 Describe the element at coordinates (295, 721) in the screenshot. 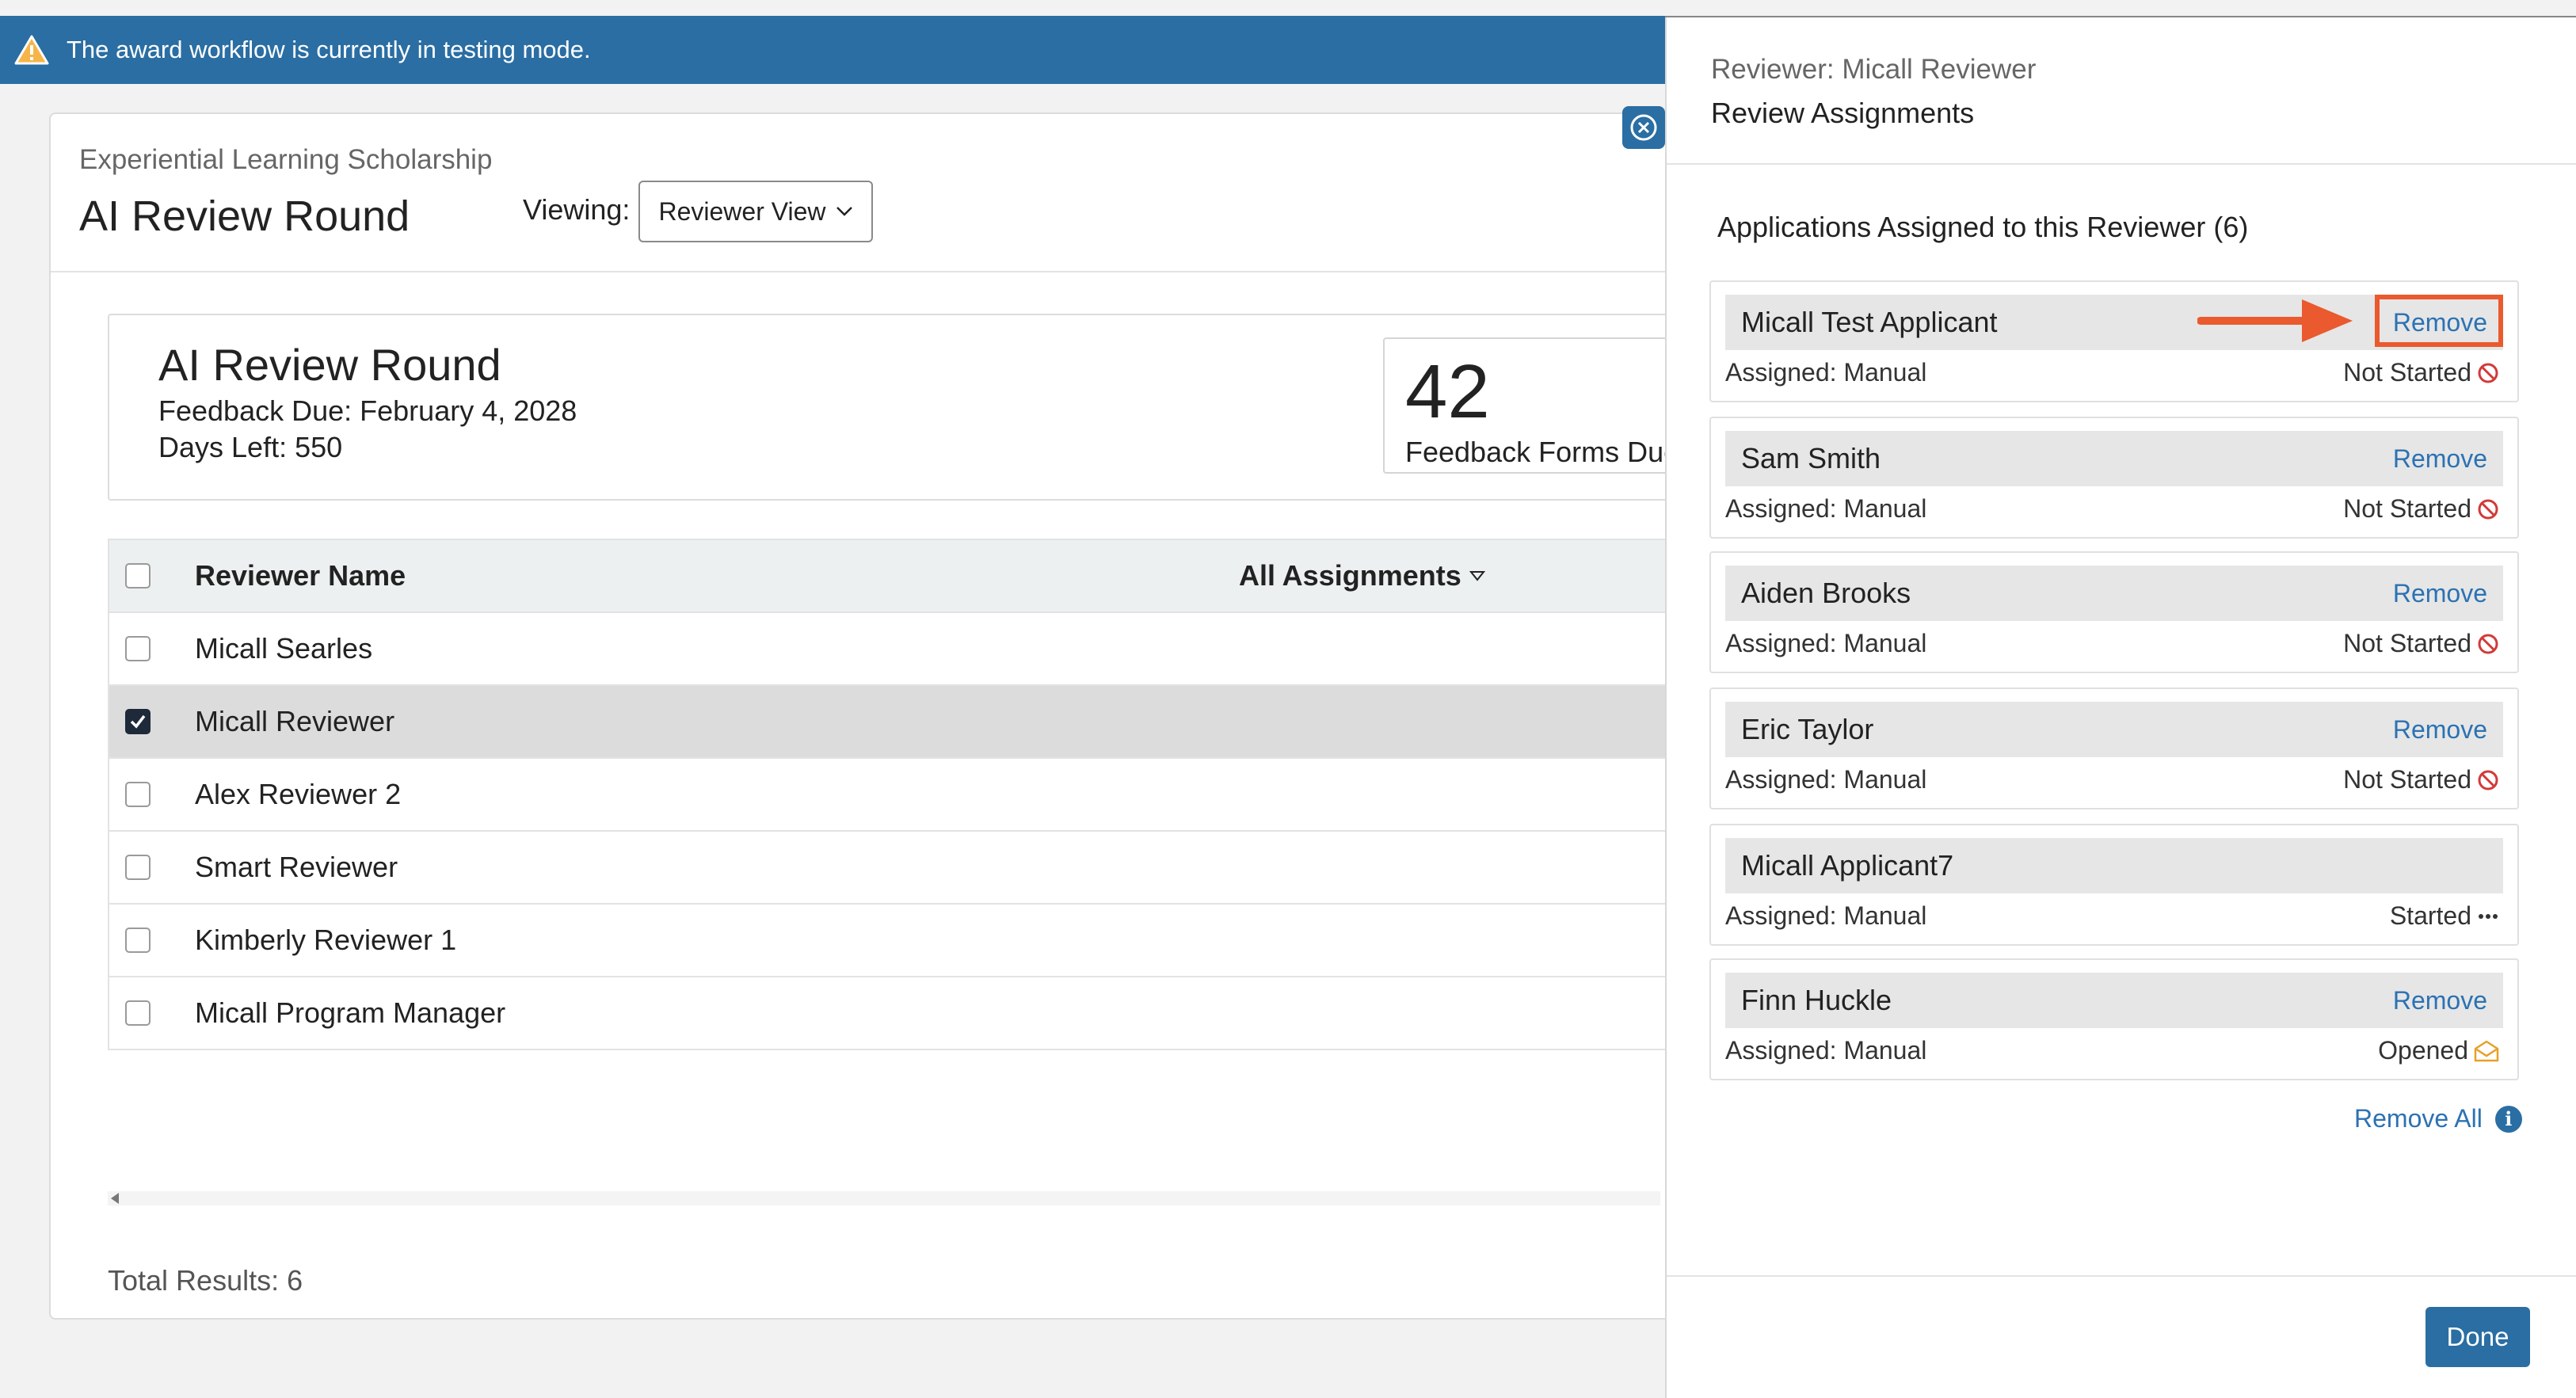

I see `reviewer-name: Micall Reviewer` at that location.